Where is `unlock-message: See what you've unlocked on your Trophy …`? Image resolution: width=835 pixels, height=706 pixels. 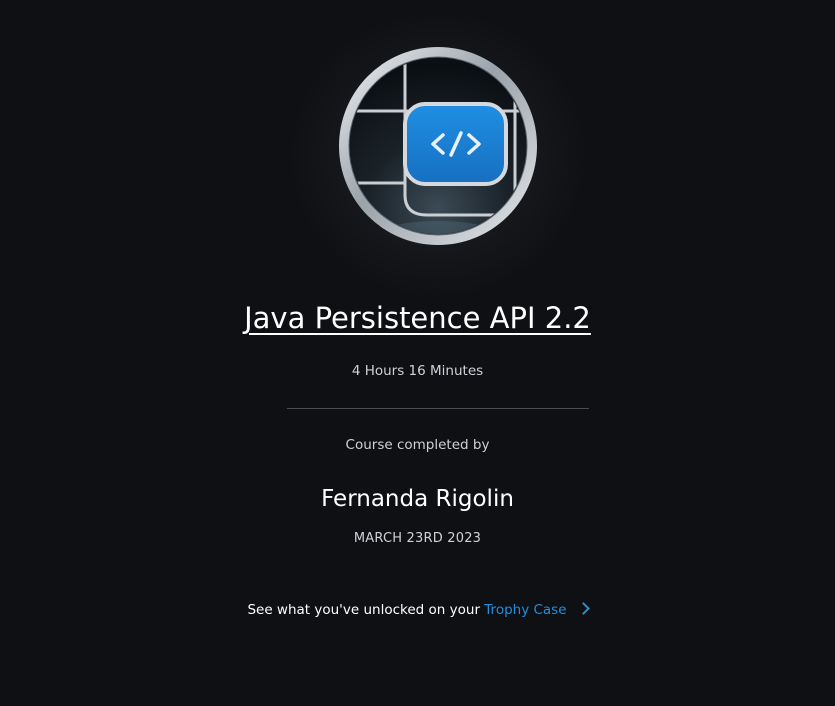 unlock-message: See what you've unlocked on your Trophy … is located at coordinates (417, 610).